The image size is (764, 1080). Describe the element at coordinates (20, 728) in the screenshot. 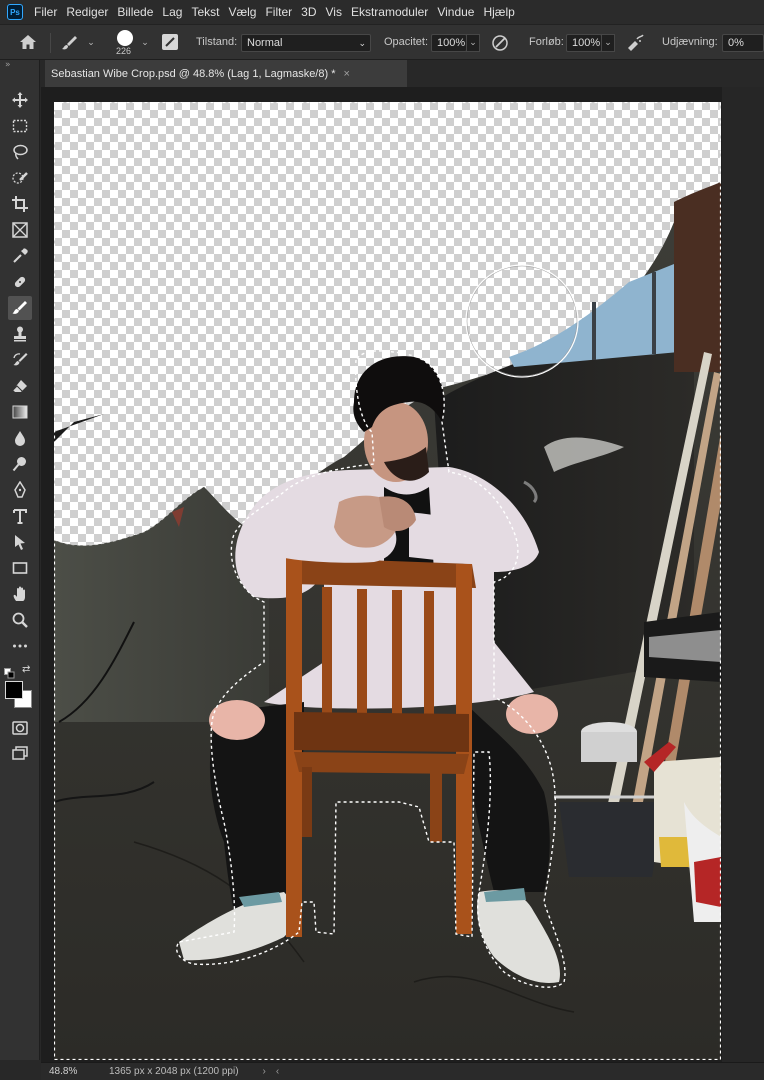

I see `quick-mask-icon` at that location.